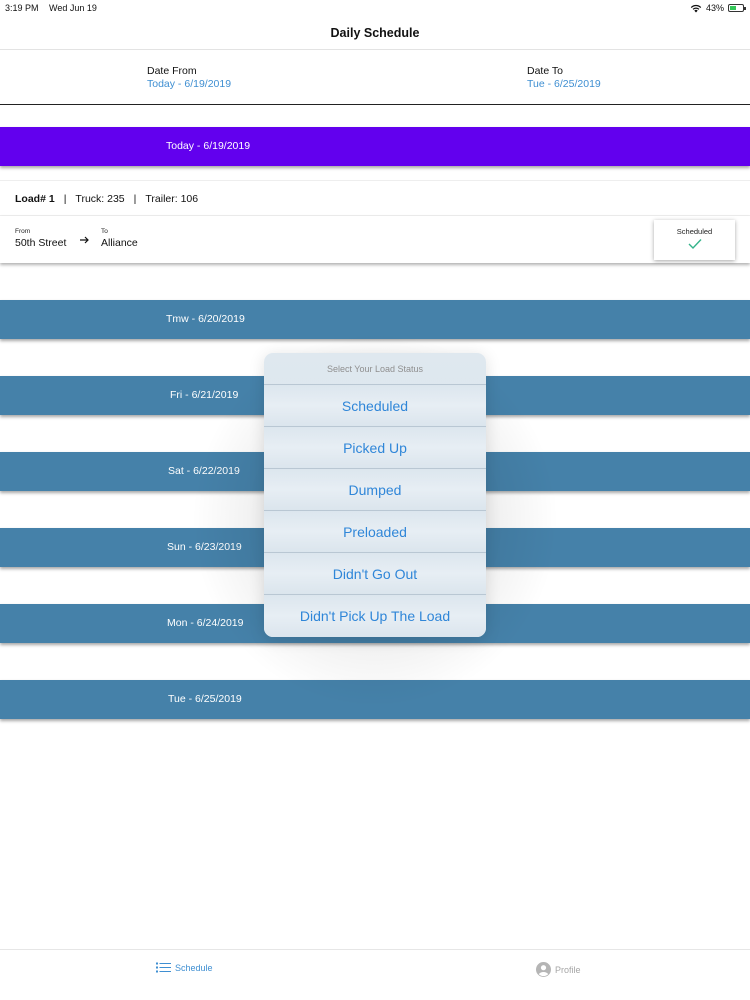 The height and width of the screenshot is (1000, 750). Describe the element at coordinates (375, 490) in the screenshot. I see `option-dumped: Dumped` at that location.